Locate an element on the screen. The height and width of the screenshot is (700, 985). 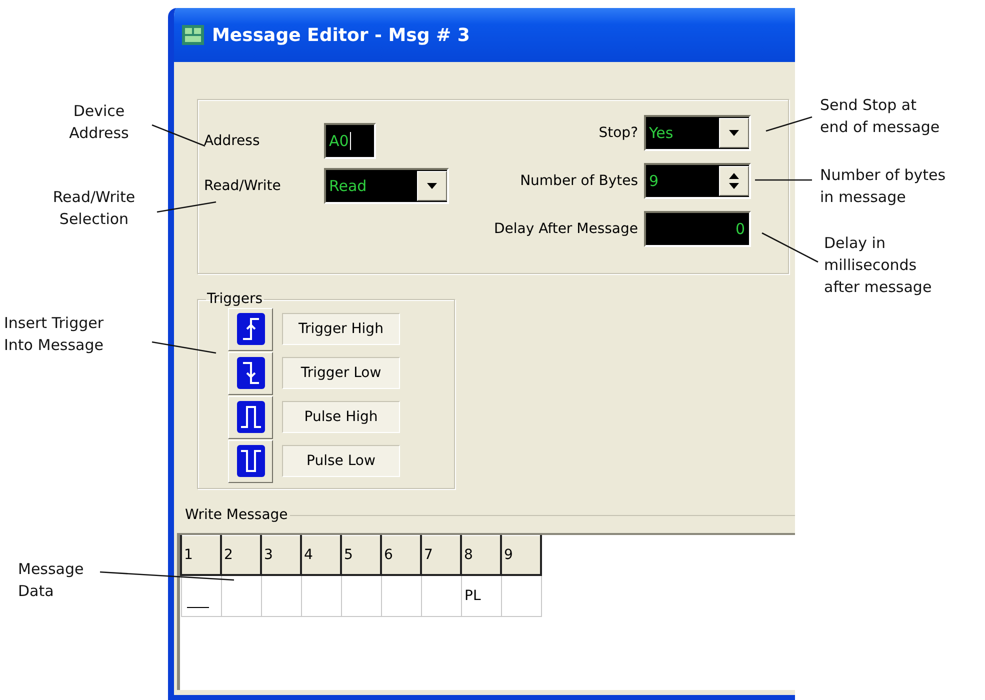
high-pulse-icon is located at coordinates (251, 417).